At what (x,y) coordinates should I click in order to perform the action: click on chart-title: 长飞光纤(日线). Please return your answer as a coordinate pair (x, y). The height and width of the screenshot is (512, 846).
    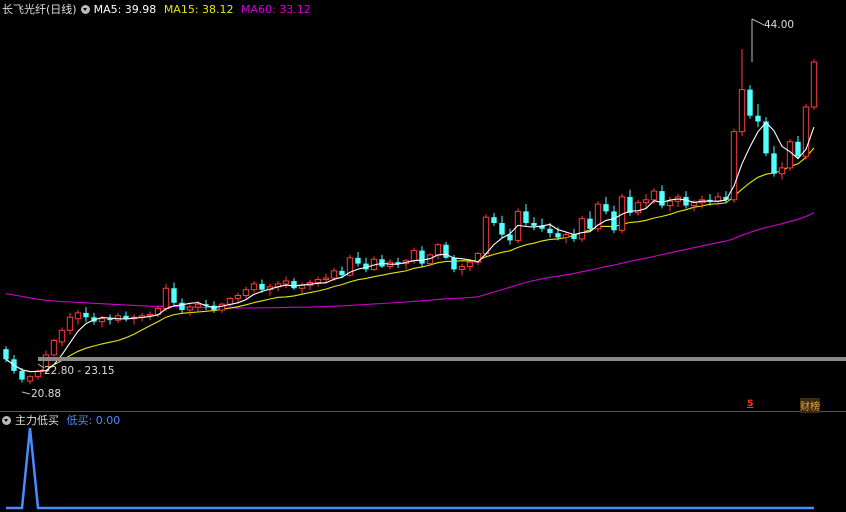
    Looking at the image, I should click on (39, 9).